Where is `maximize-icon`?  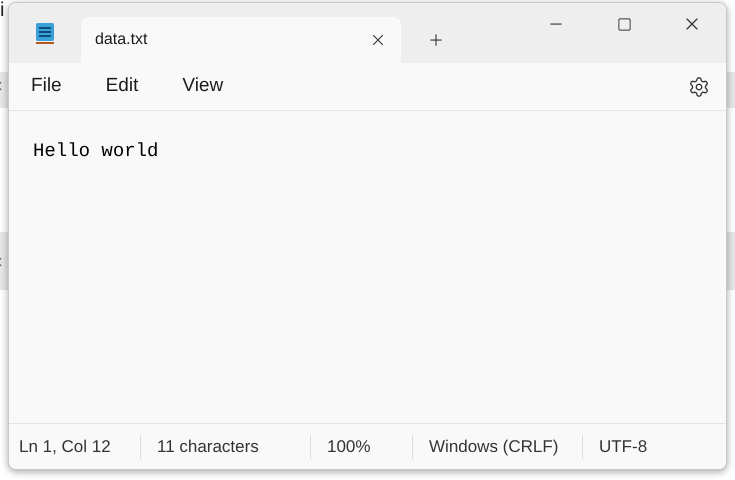
maximize-icon is located at coordinates (624, 24).